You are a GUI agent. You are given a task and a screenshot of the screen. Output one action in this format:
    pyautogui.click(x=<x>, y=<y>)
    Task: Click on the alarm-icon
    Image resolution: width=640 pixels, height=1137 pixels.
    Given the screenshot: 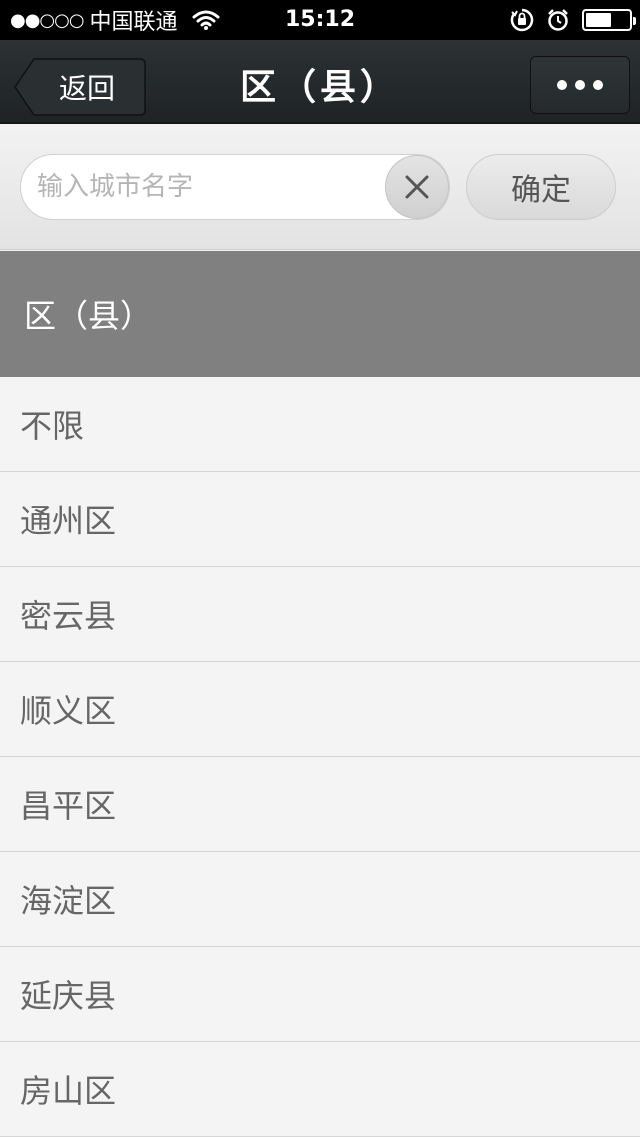 What is the action you would take?
    pyautogui.click(x=558, y=20)
    